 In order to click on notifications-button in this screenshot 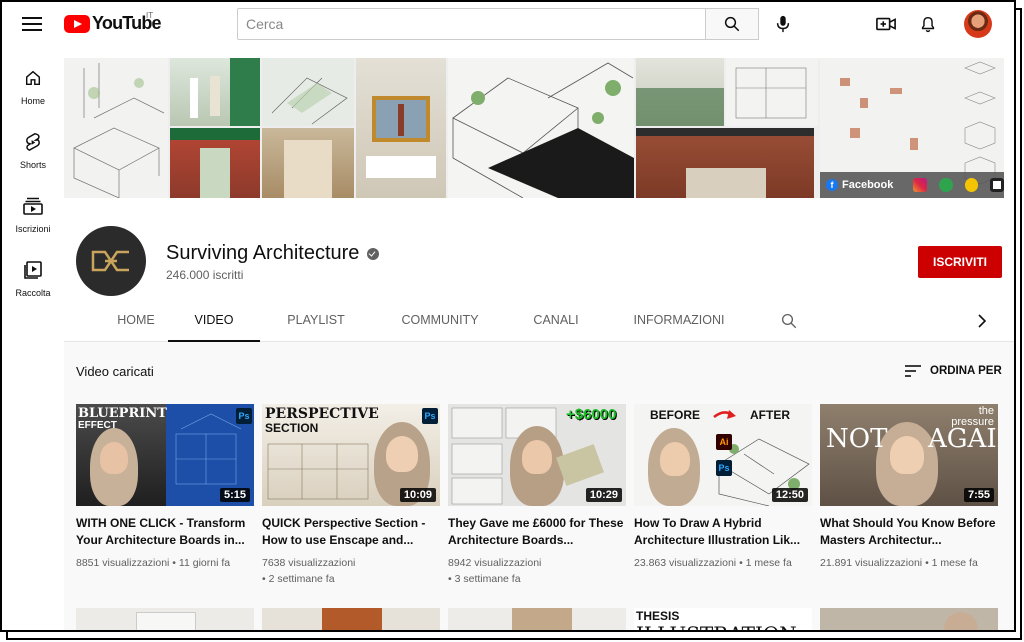, I will do `click(928, 24)`.